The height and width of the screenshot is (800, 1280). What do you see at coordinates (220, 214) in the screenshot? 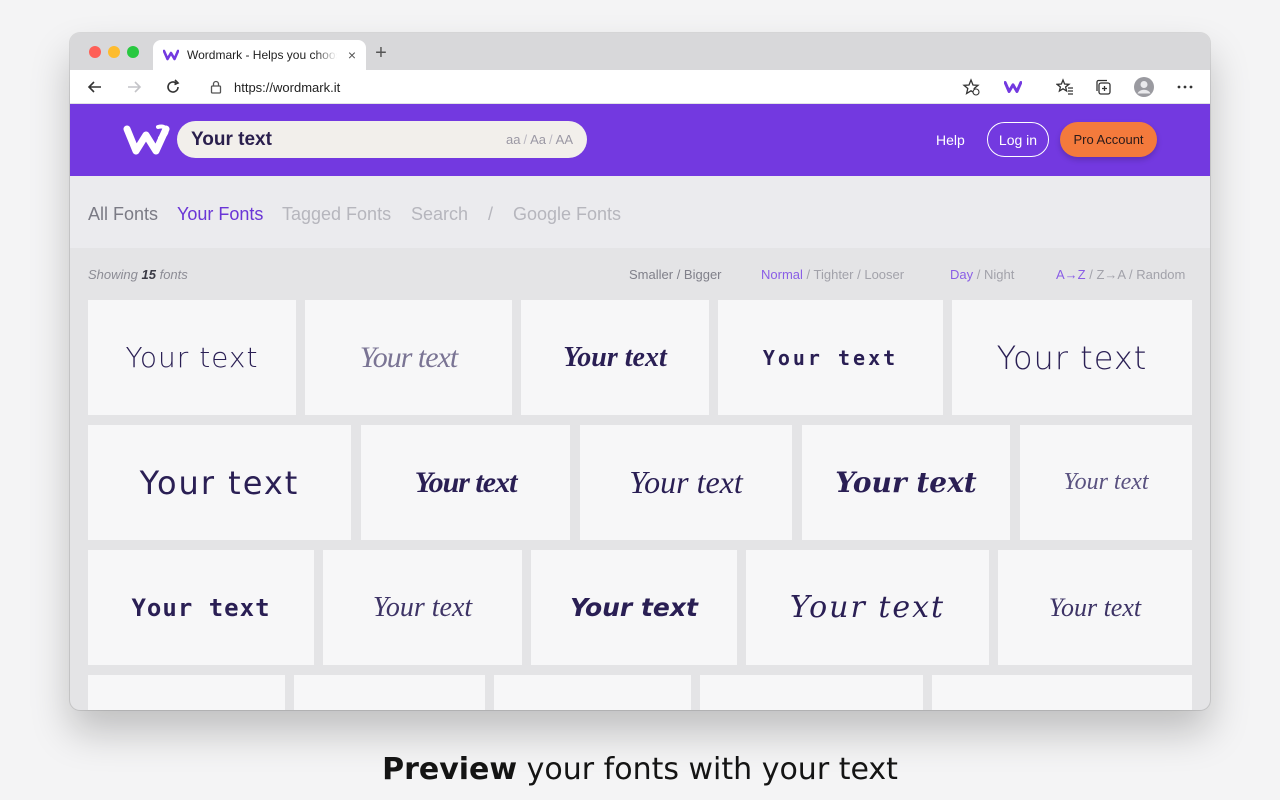
I see `tab-your-fonts: Your Fonts` at bounding box center [220, 214].